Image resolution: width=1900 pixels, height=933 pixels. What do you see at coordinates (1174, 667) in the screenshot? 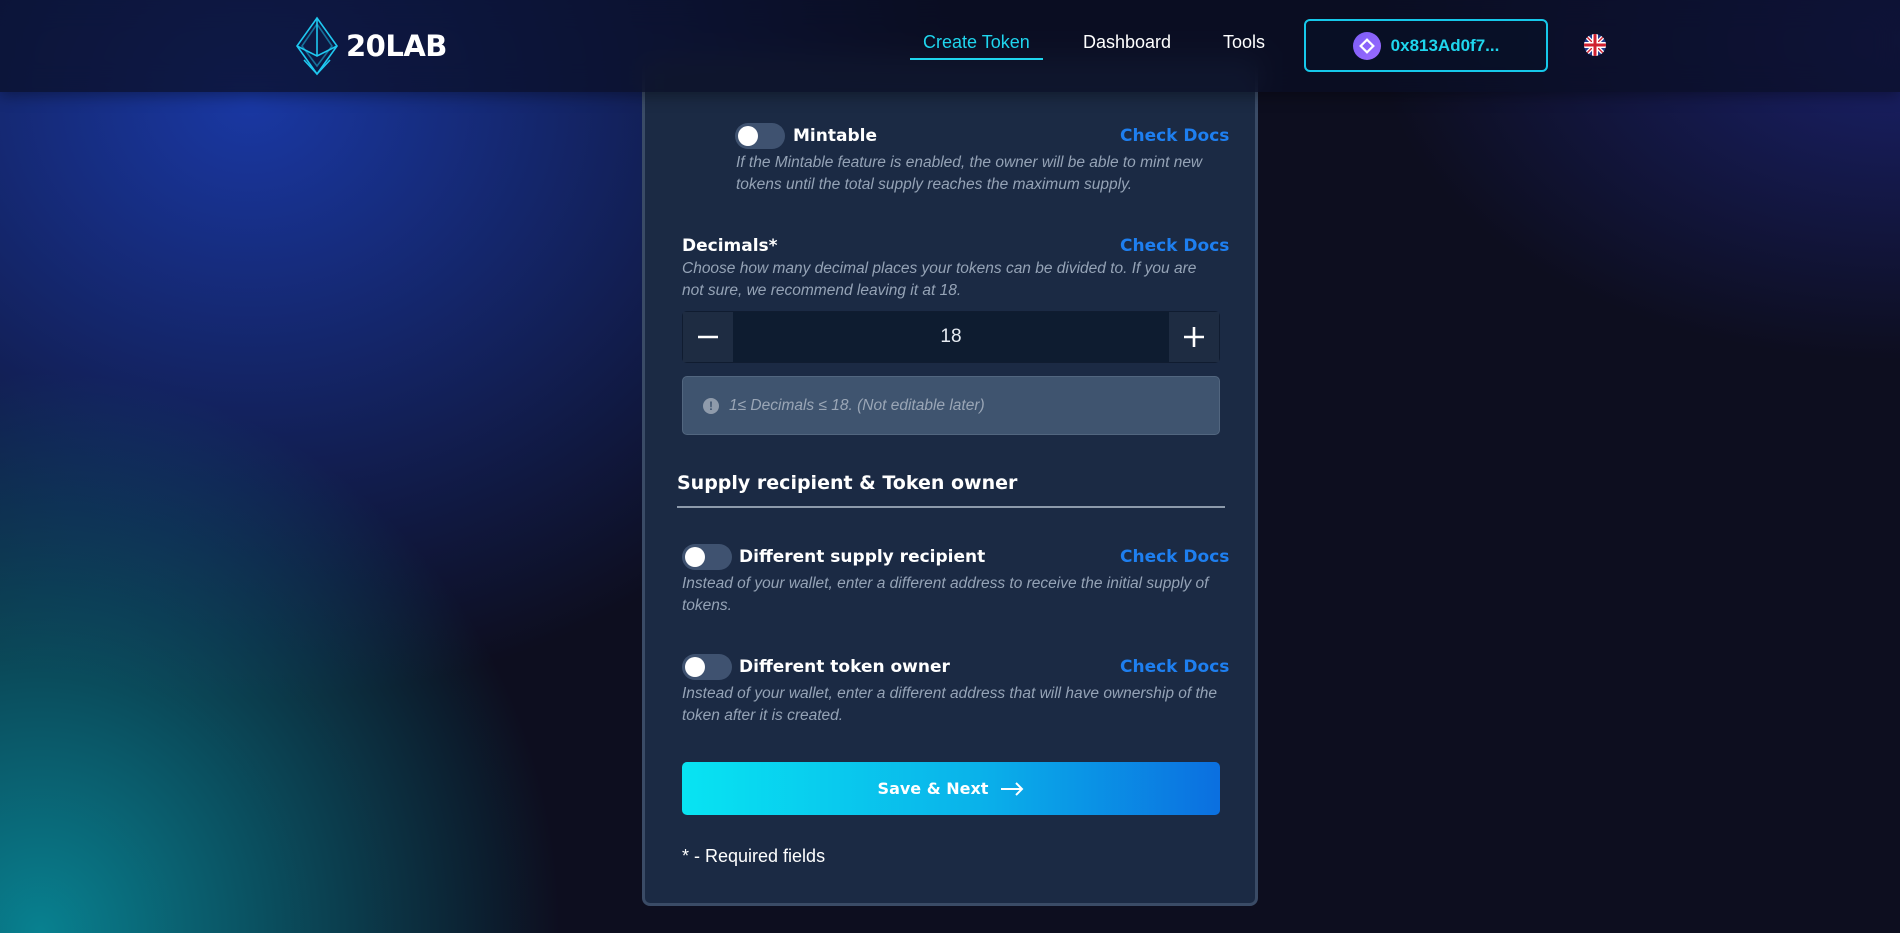
I see `token-owner-check-docs-link: Check Docs` at bounding box center [1174, 667].